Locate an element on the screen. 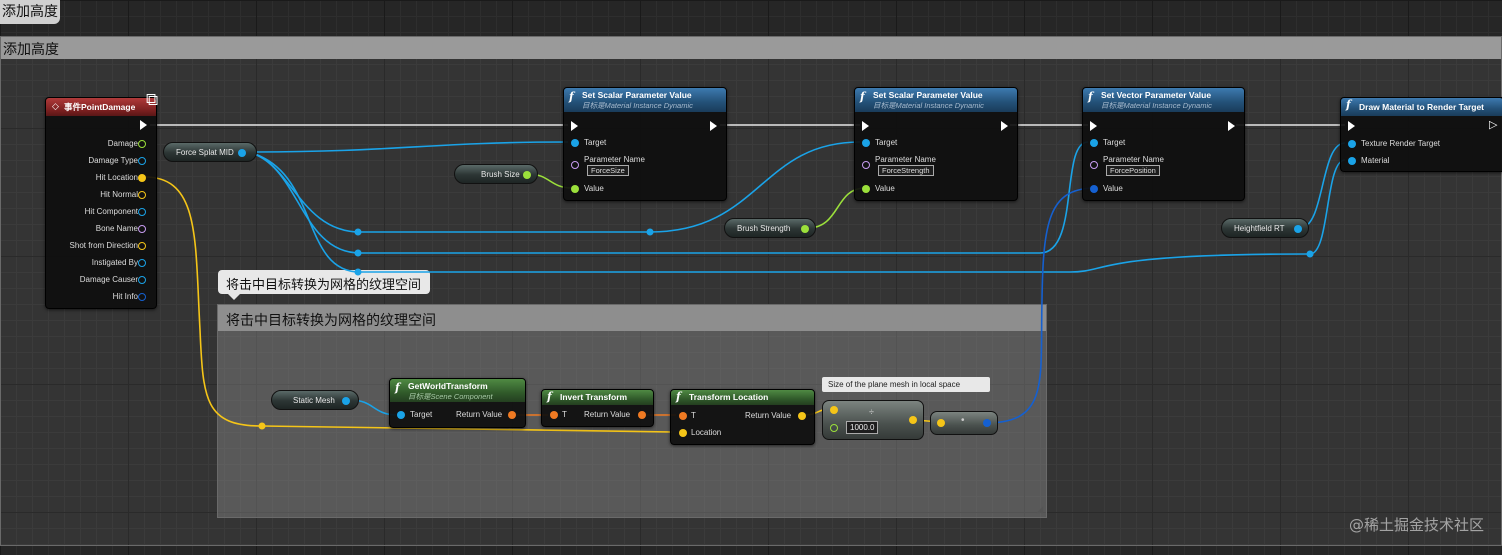  divide-tooltip: Size of the plane mesh in local space is located at coordinates (906, 384).